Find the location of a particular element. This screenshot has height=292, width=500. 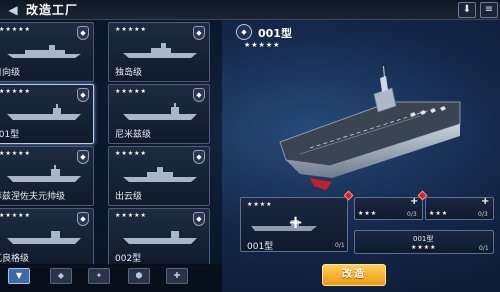

filter-tab-rank-4: ⬢ is located at coordinates (139, 276).